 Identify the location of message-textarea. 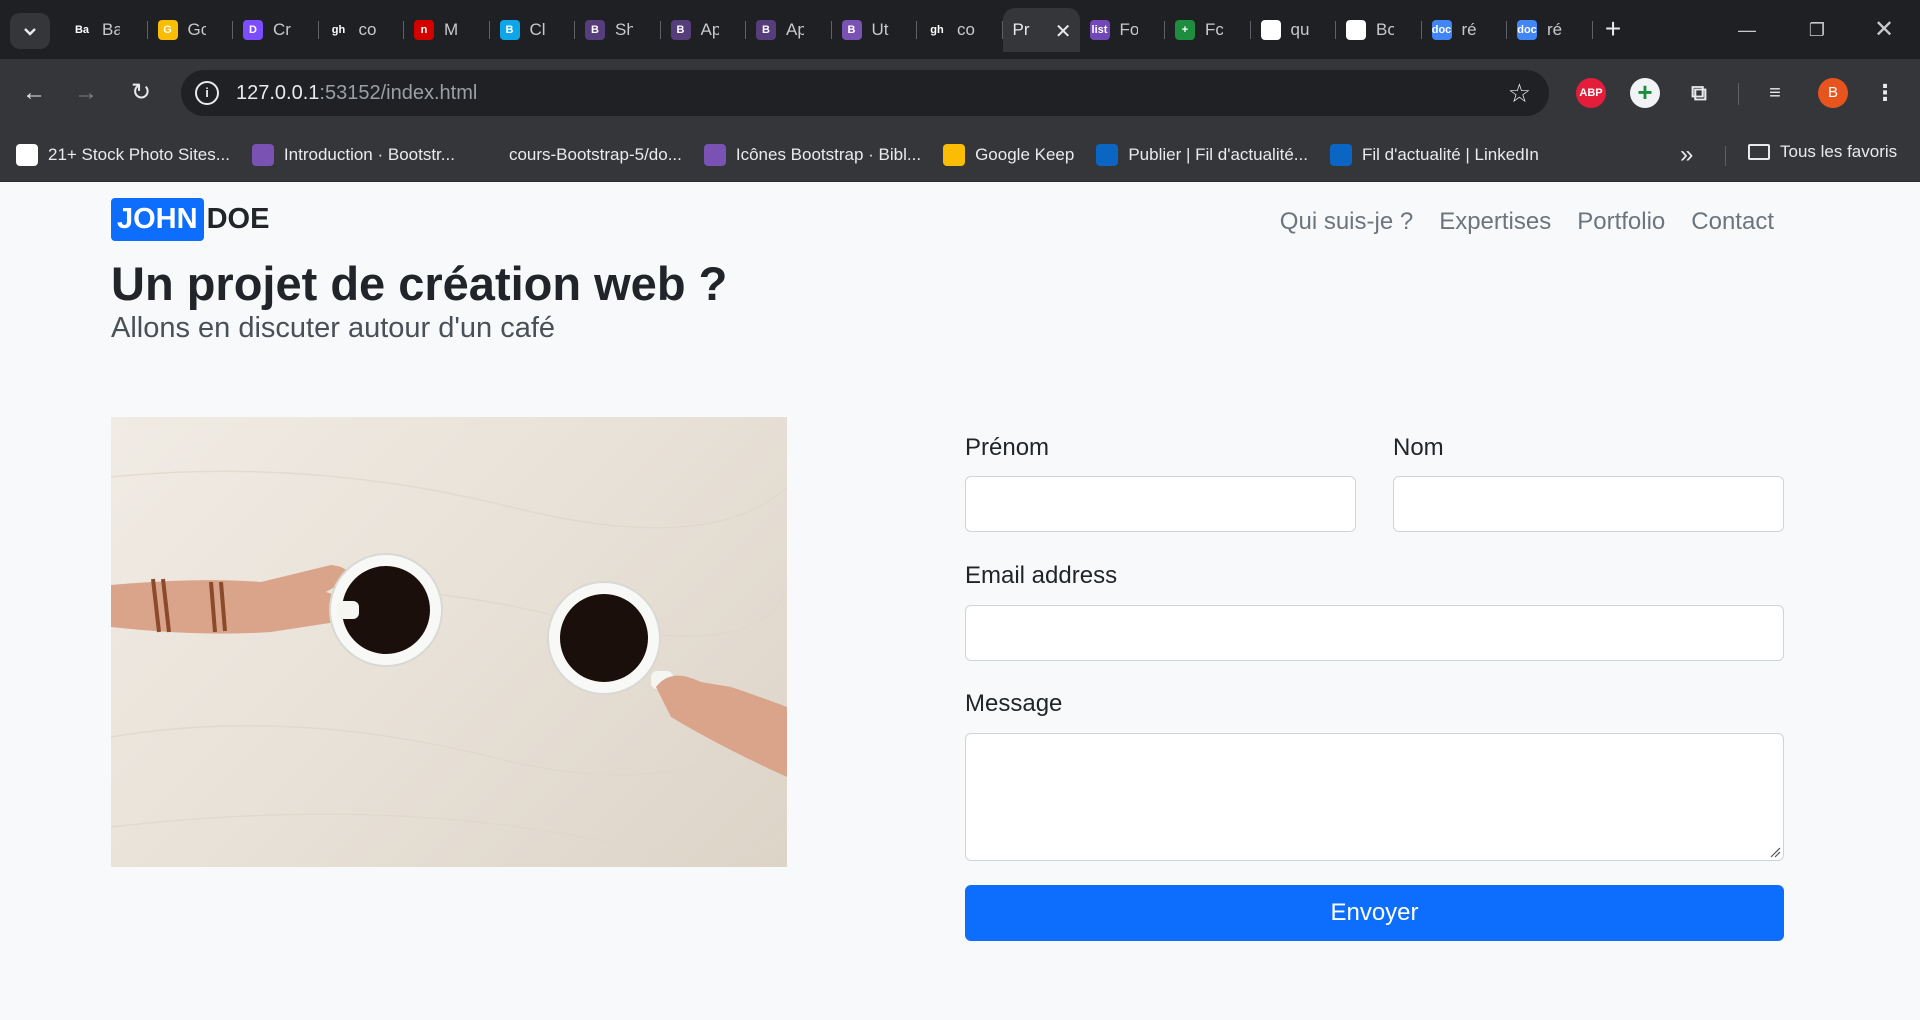
(1374, 797).